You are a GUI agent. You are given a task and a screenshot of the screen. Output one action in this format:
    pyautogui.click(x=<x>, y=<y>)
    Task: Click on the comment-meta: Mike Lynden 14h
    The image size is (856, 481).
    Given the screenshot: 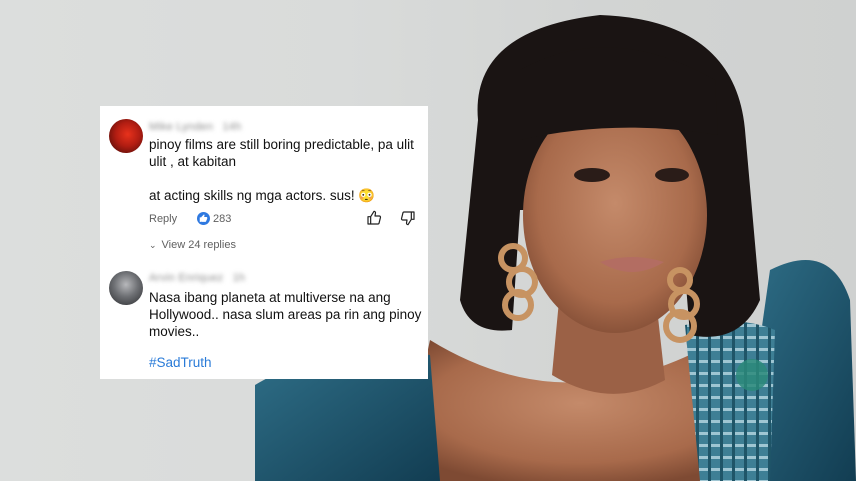 What is the action you would take?
    pyautogui.click(x=195, y=127)
    